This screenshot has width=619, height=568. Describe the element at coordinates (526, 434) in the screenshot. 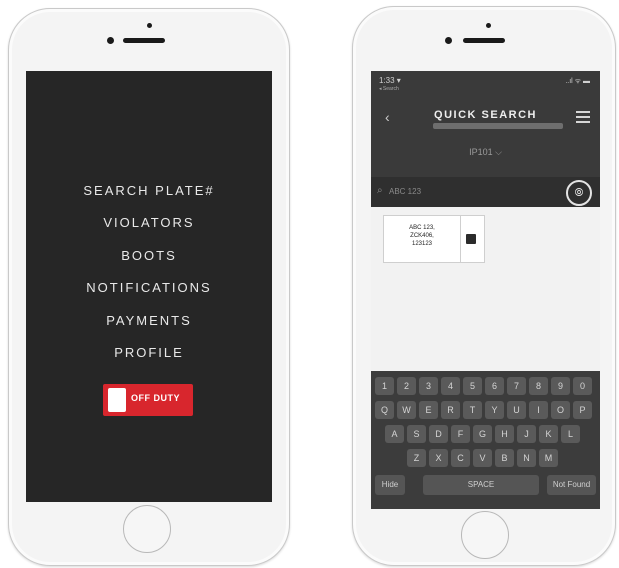

I see `key-j: J` at that location.